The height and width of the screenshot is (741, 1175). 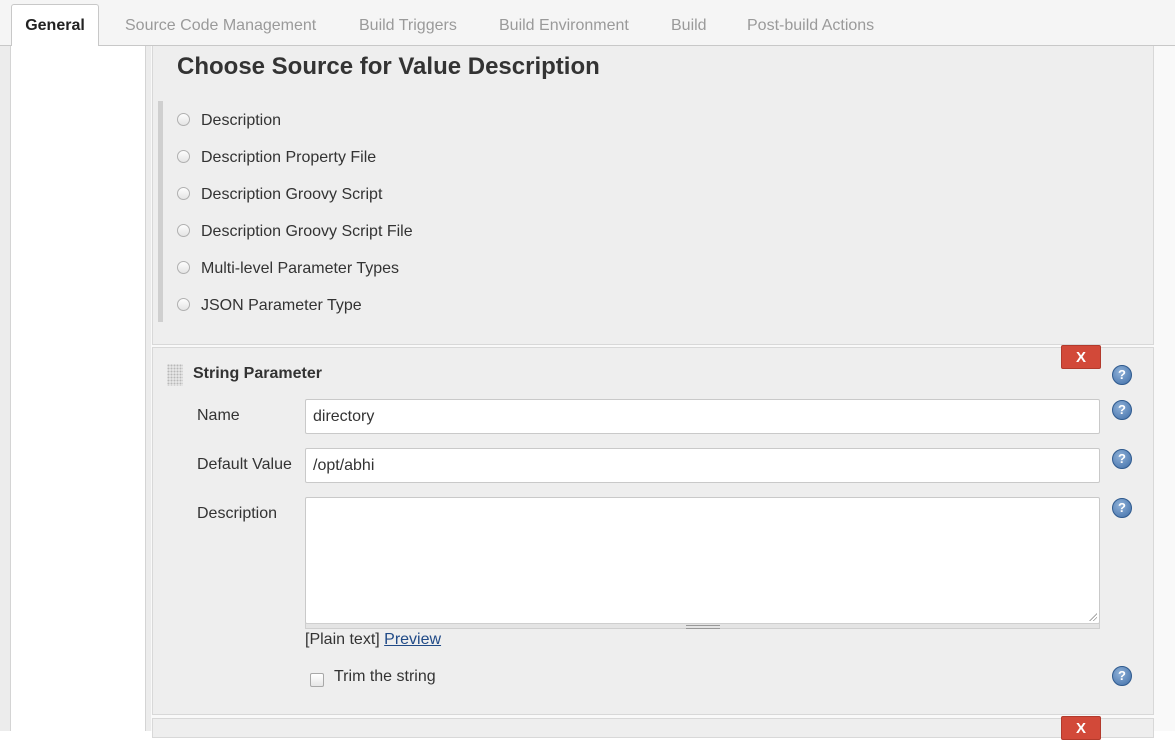 I want to click on radio-label: Description Property File, so click(x=289, y=157).